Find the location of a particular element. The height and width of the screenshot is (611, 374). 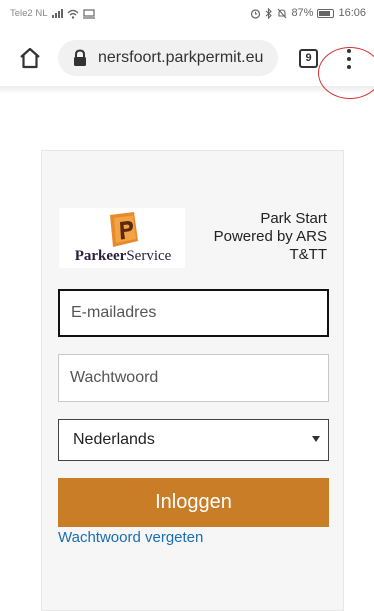

email-field: E-mailadres is located at coordinates (193, 313).